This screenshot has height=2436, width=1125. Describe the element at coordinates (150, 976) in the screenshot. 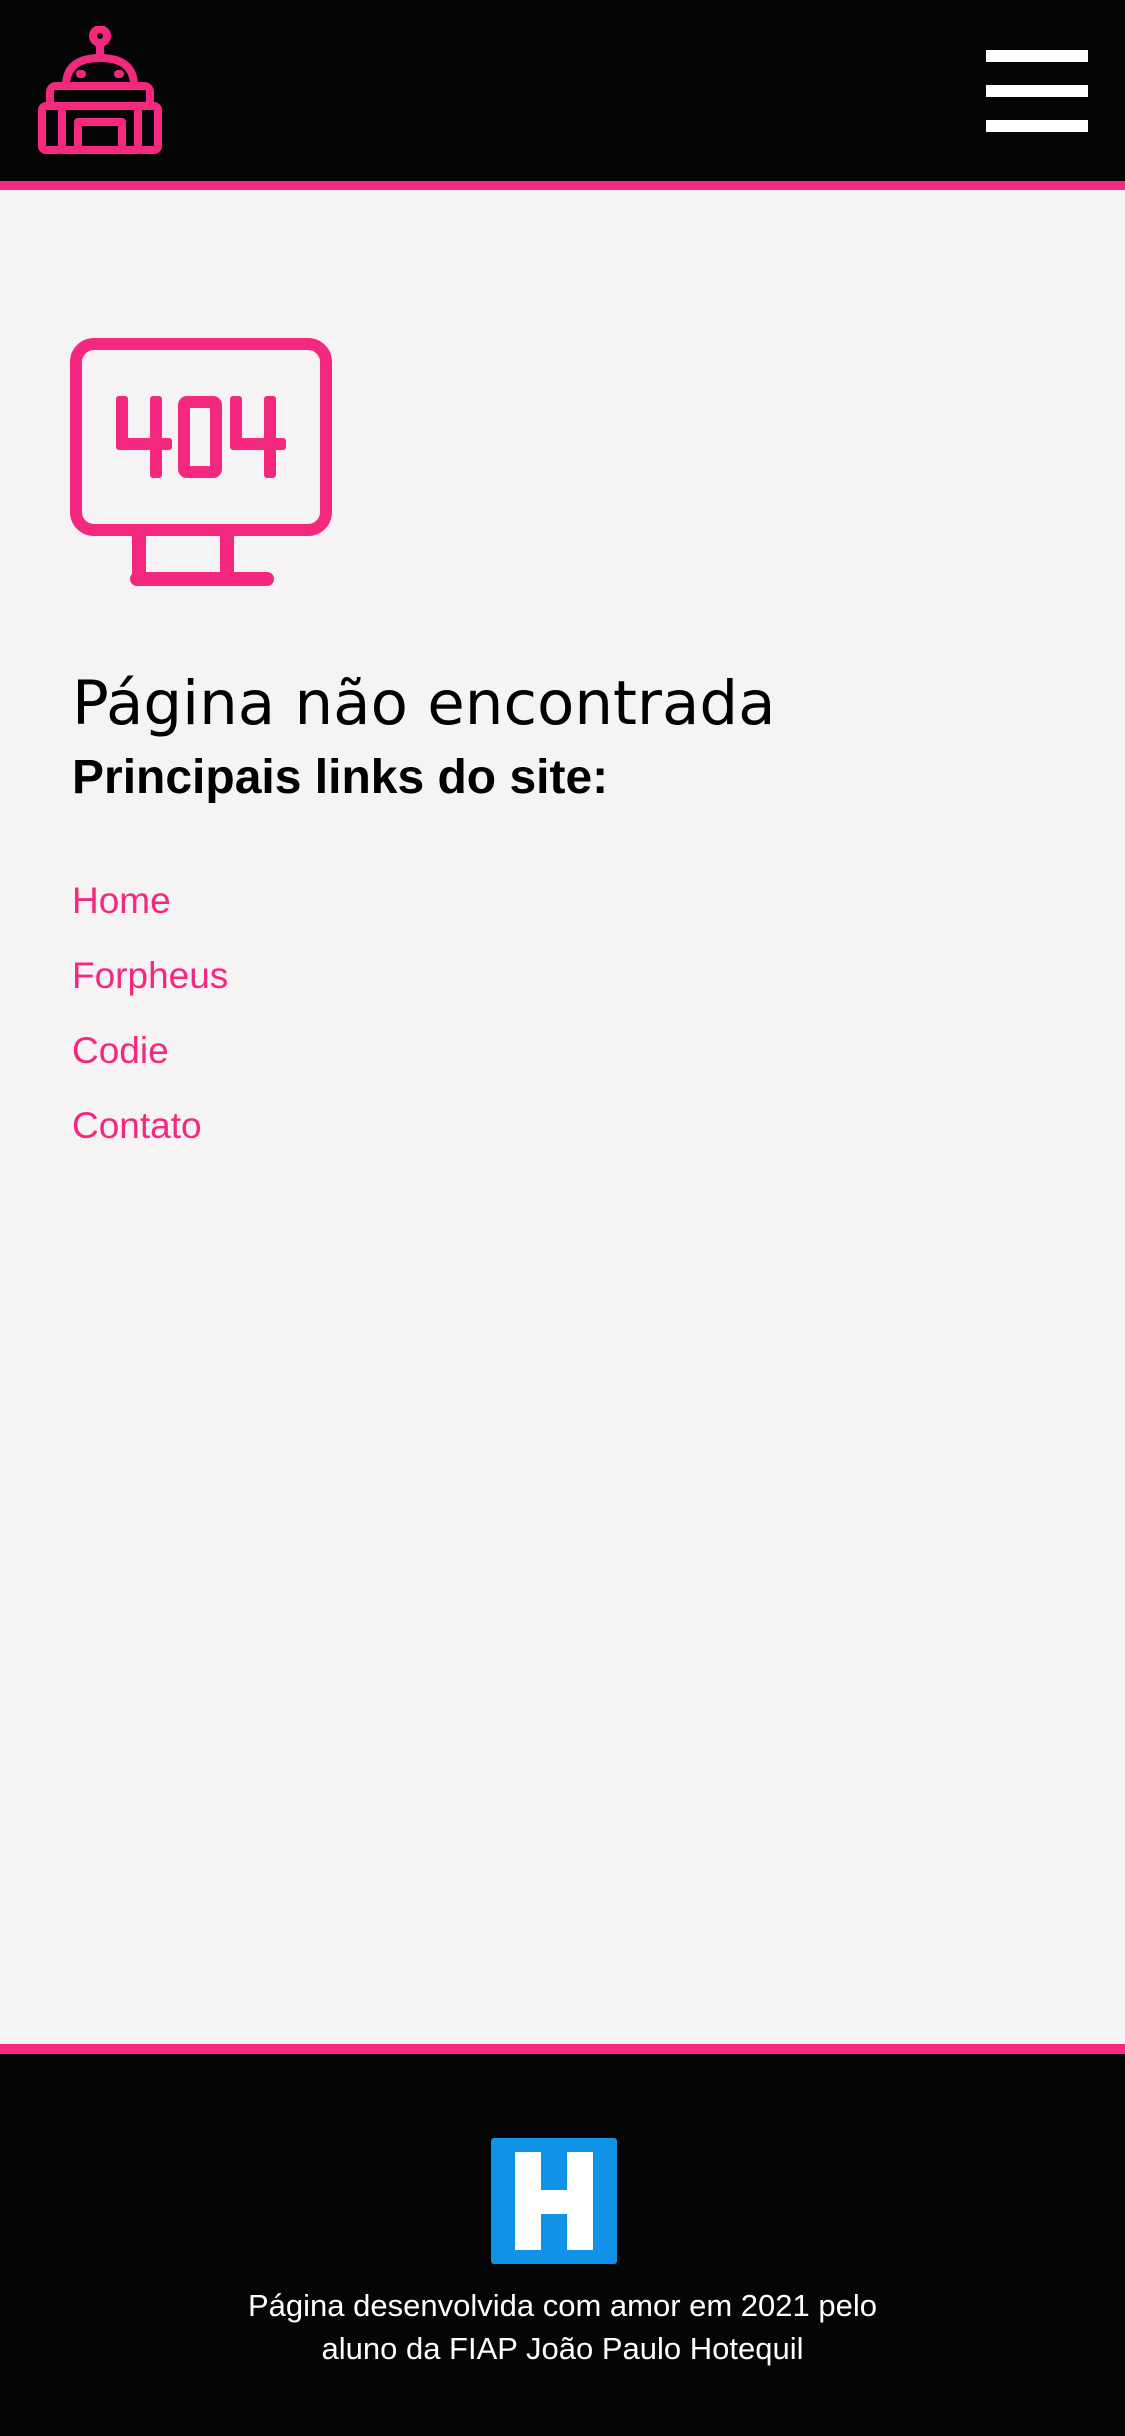

I see `link-forpheus: Forpheus` at that location.